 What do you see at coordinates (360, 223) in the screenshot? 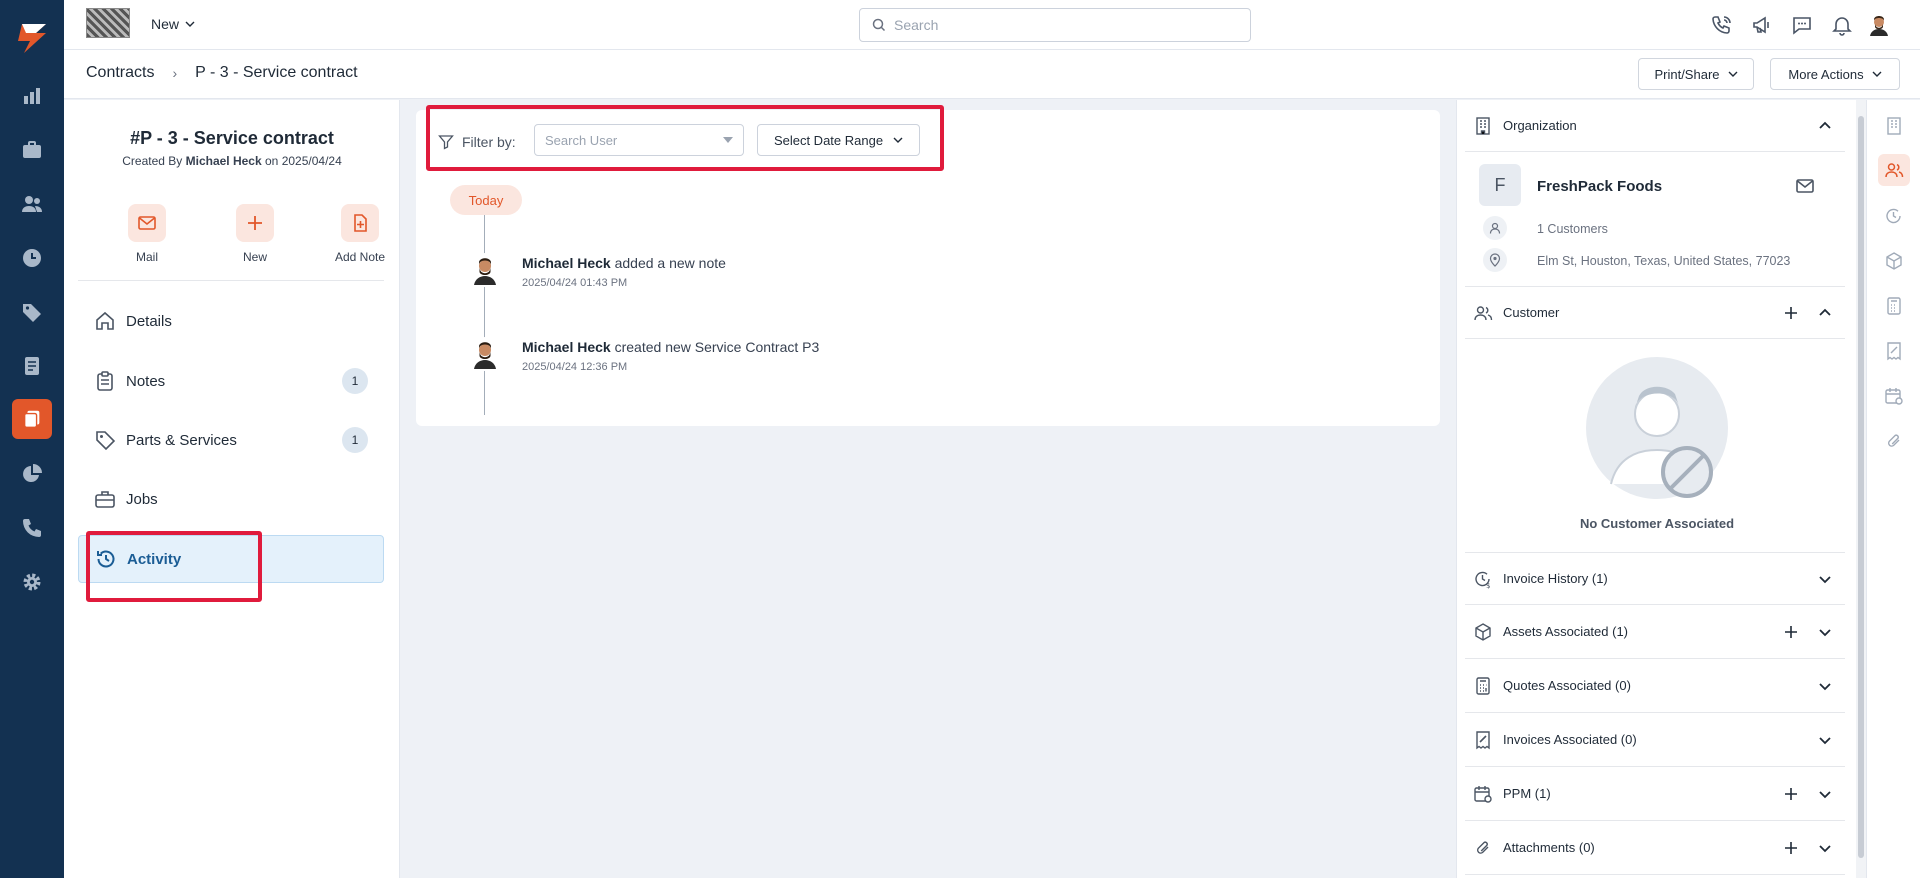
I see `add-note-icon` at bounding box center [360, 223].